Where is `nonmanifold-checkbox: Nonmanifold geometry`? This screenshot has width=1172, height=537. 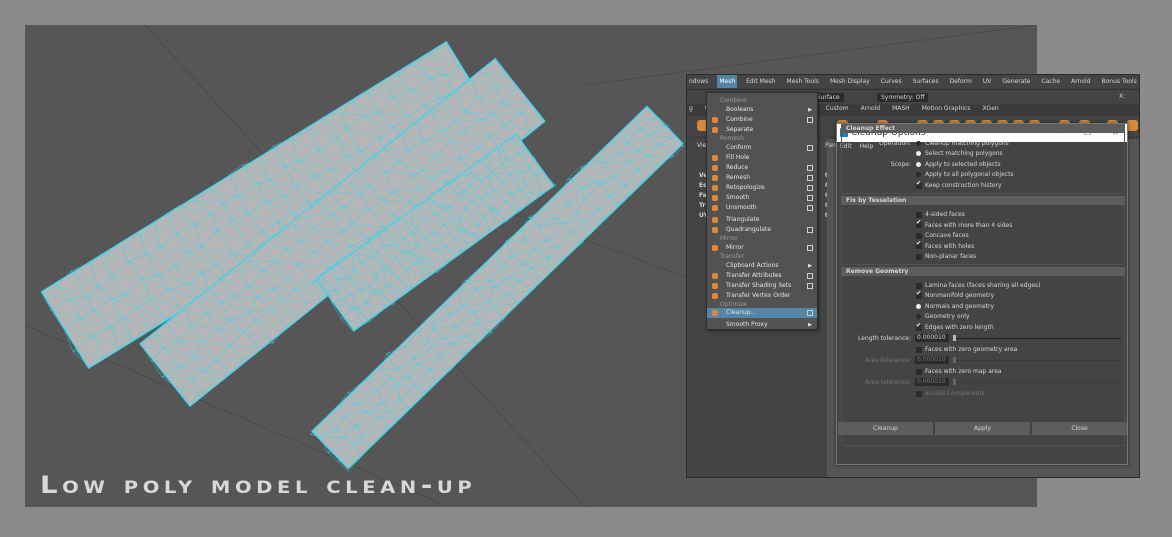
nonmanifold-checkbox: Nonmanifold geometry is located at coordinates (955, 295).